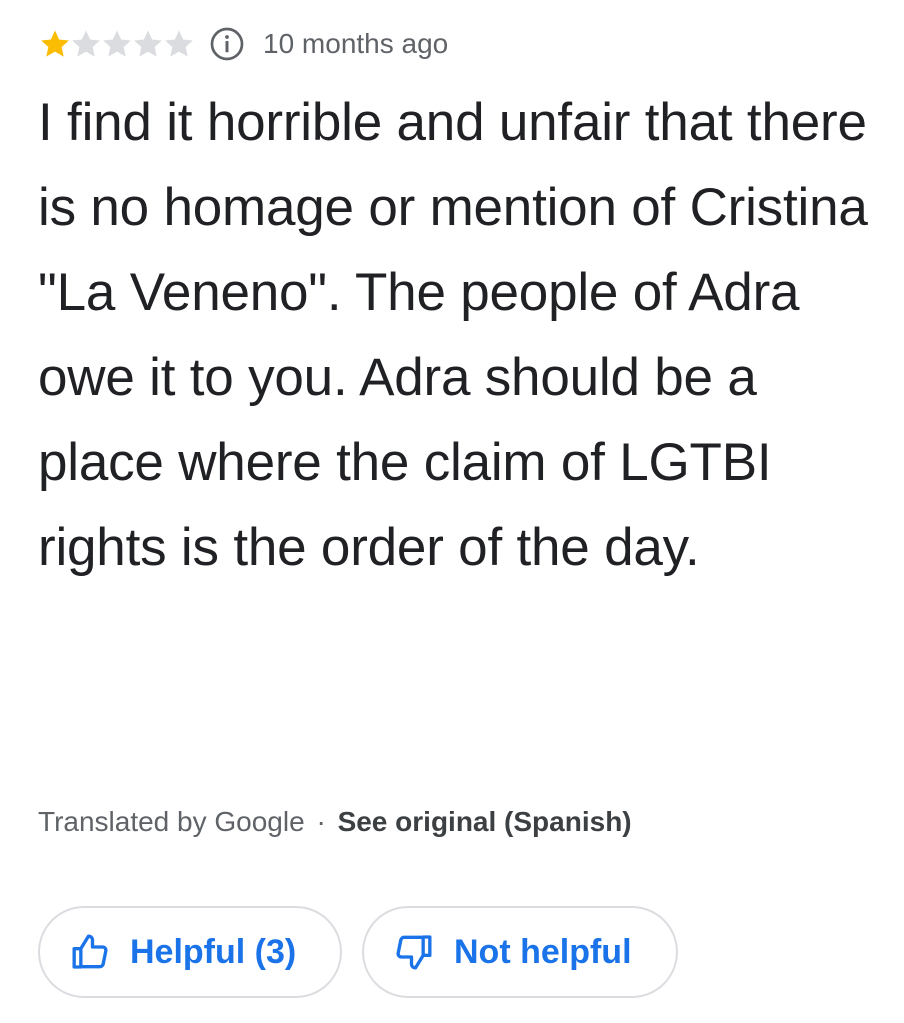 This screenshot has height=1023, width=904. I want to click on star-rating, so click(115, 44).